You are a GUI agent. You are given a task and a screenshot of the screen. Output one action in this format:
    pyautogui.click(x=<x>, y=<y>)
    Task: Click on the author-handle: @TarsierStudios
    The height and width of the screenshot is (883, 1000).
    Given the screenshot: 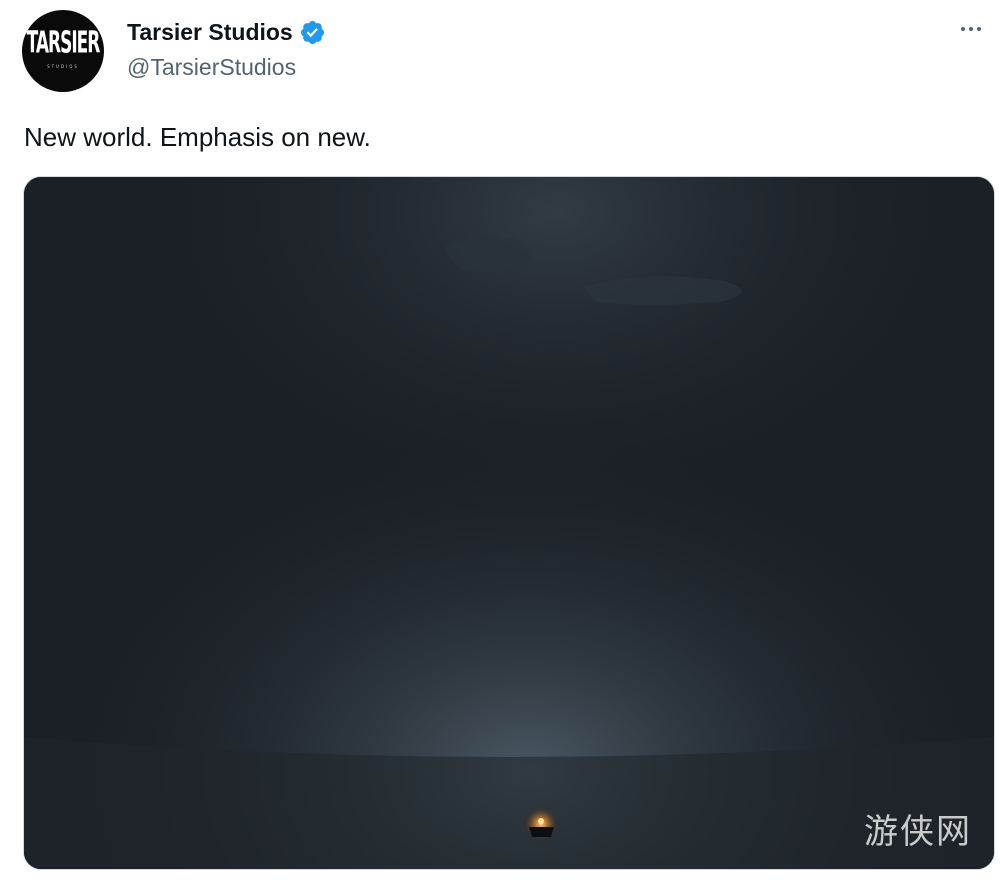 What is the action you would take?
    pyautogui.click(x=211, y=67)
    